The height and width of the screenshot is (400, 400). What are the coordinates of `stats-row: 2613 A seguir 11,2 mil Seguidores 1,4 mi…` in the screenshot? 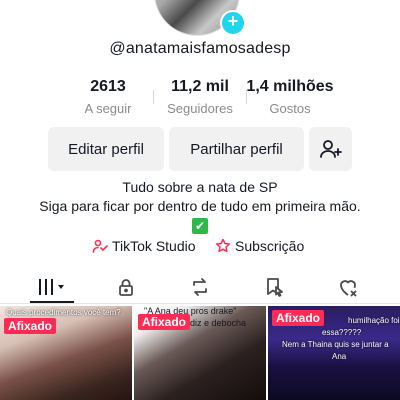 It's located at (200, 98).